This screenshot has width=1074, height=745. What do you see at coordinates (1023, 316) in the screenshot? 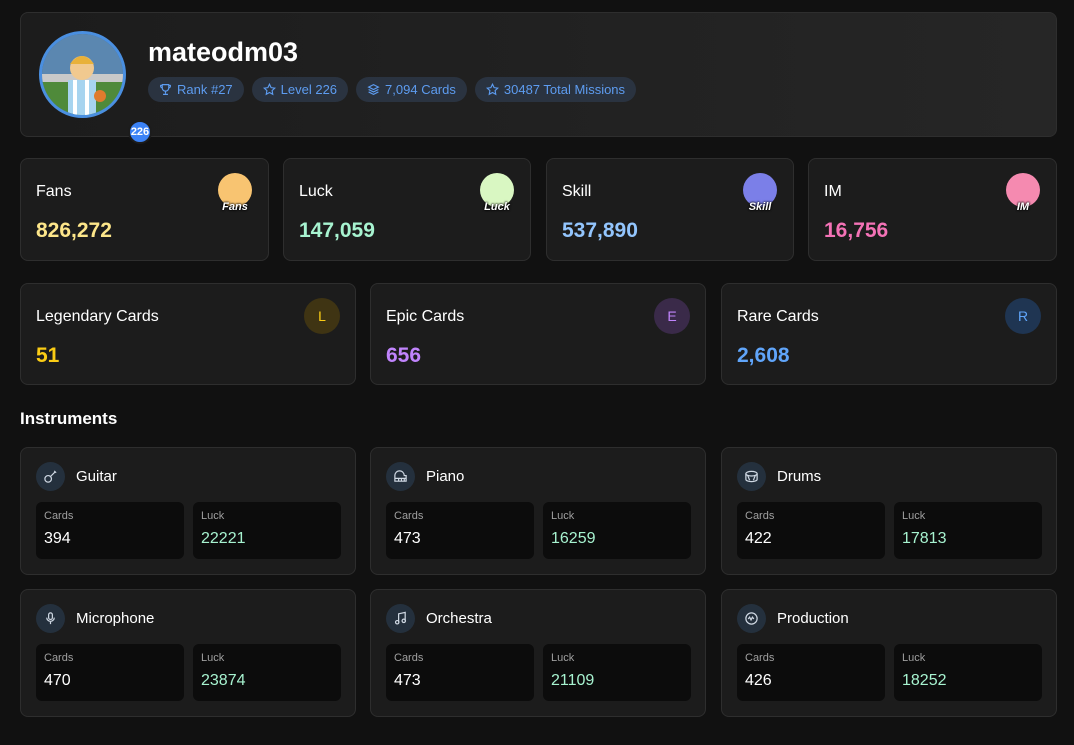
I see `rare-letter-icon: R` at bounding box center [1023, 316].